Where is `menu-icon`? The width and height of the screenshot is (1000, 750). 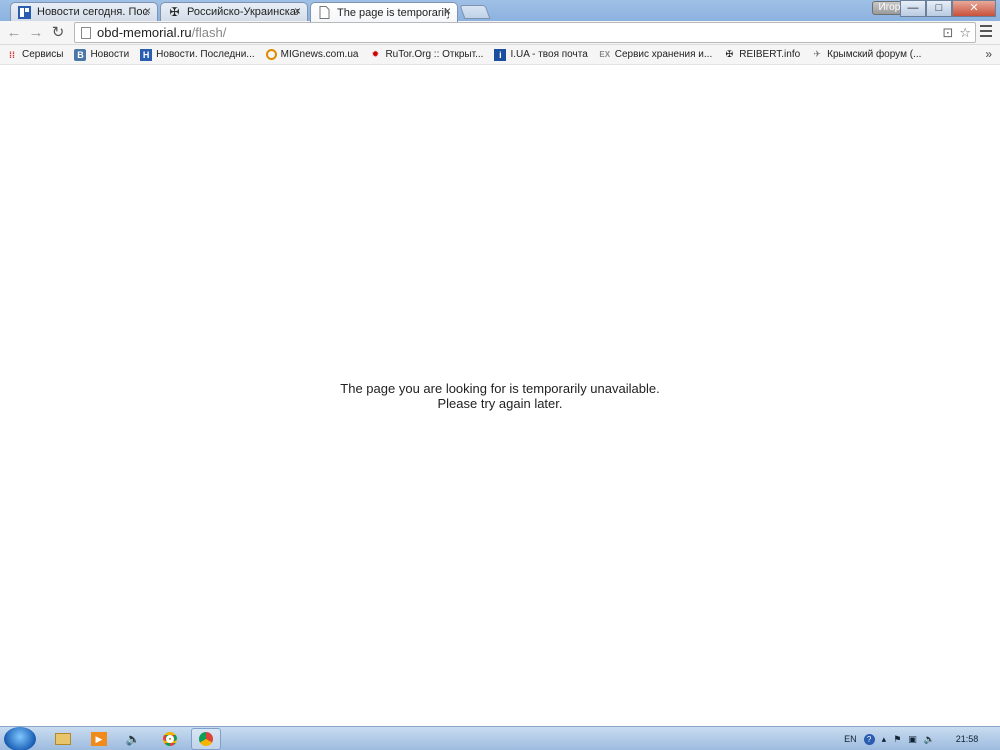 menu-icon is located at coordinates (986, 32).